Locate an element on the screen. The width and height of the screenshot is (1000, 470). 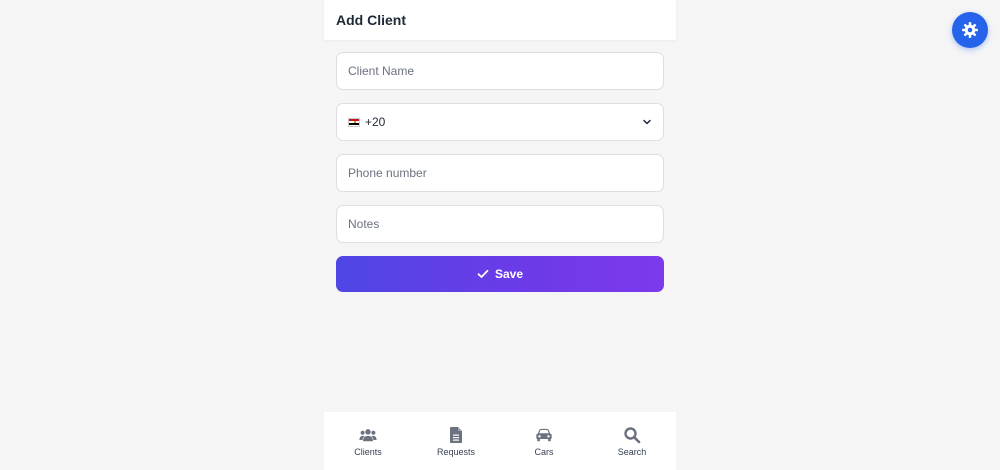
users-icon is located at coordinates (368, 434).